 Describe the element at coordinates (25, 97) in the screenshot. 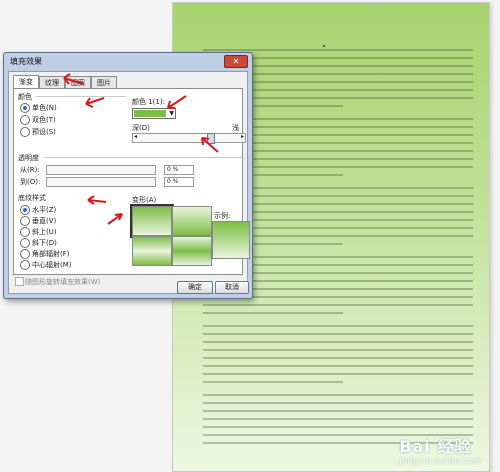

I see `colors-group-label: 颜色` at that location.